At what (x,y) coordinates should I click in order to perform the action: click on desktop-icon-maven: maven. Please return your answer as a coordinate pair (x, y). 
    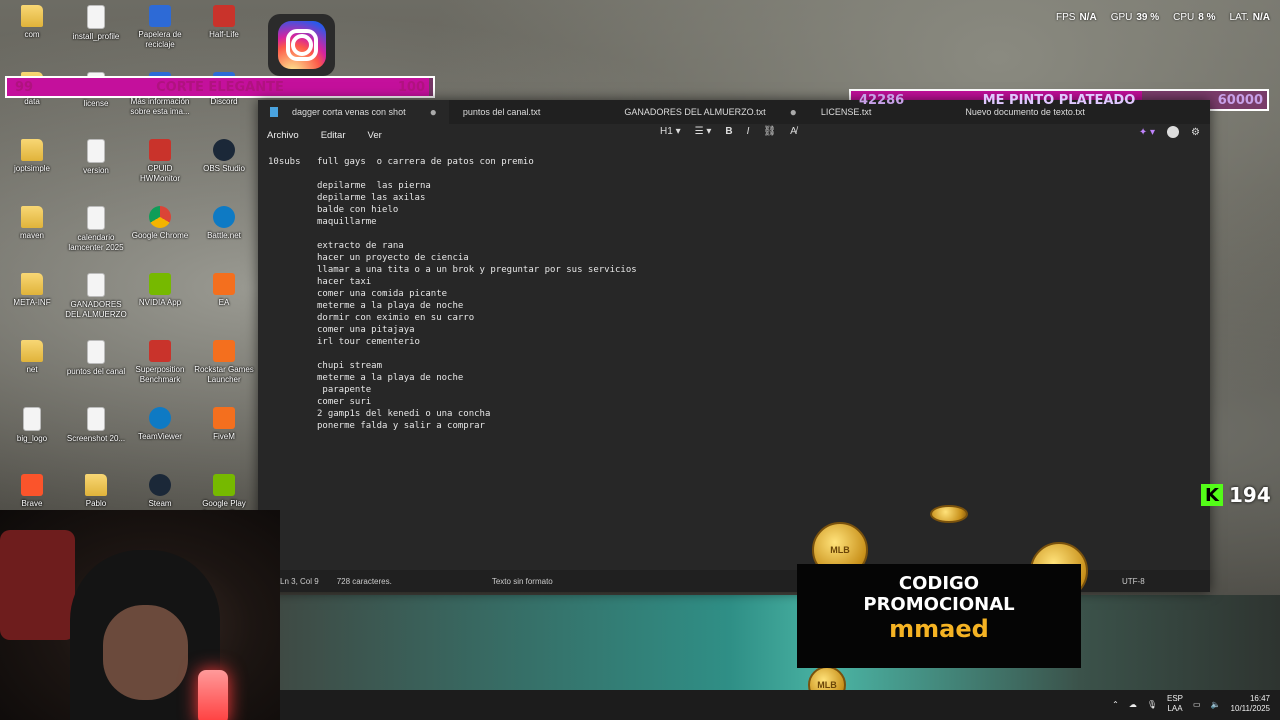
    Looking at the image, I should click on (32, 223).